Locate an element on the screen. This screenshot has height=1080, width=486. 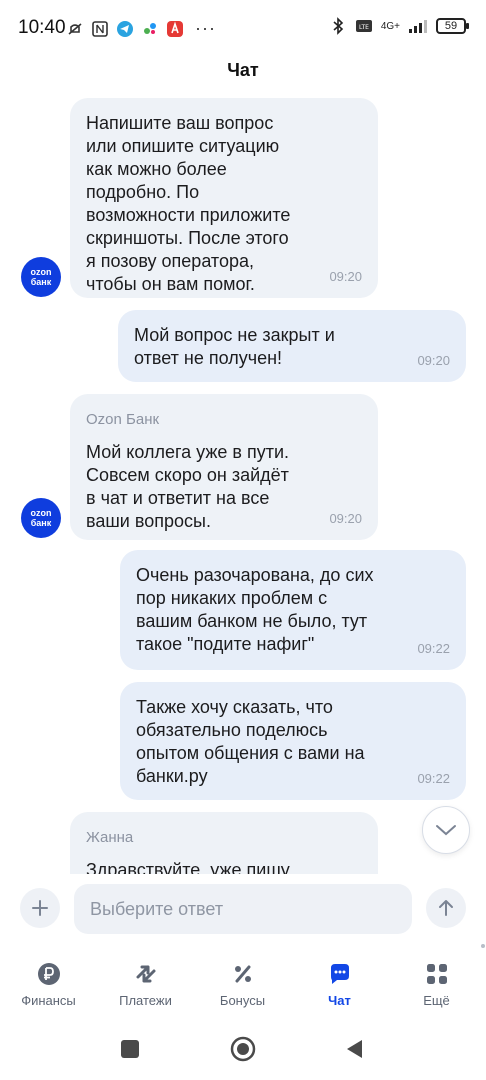
message-incoming: Жанна Здравствуйте, уже пишу is located at coordinates (224, 843).